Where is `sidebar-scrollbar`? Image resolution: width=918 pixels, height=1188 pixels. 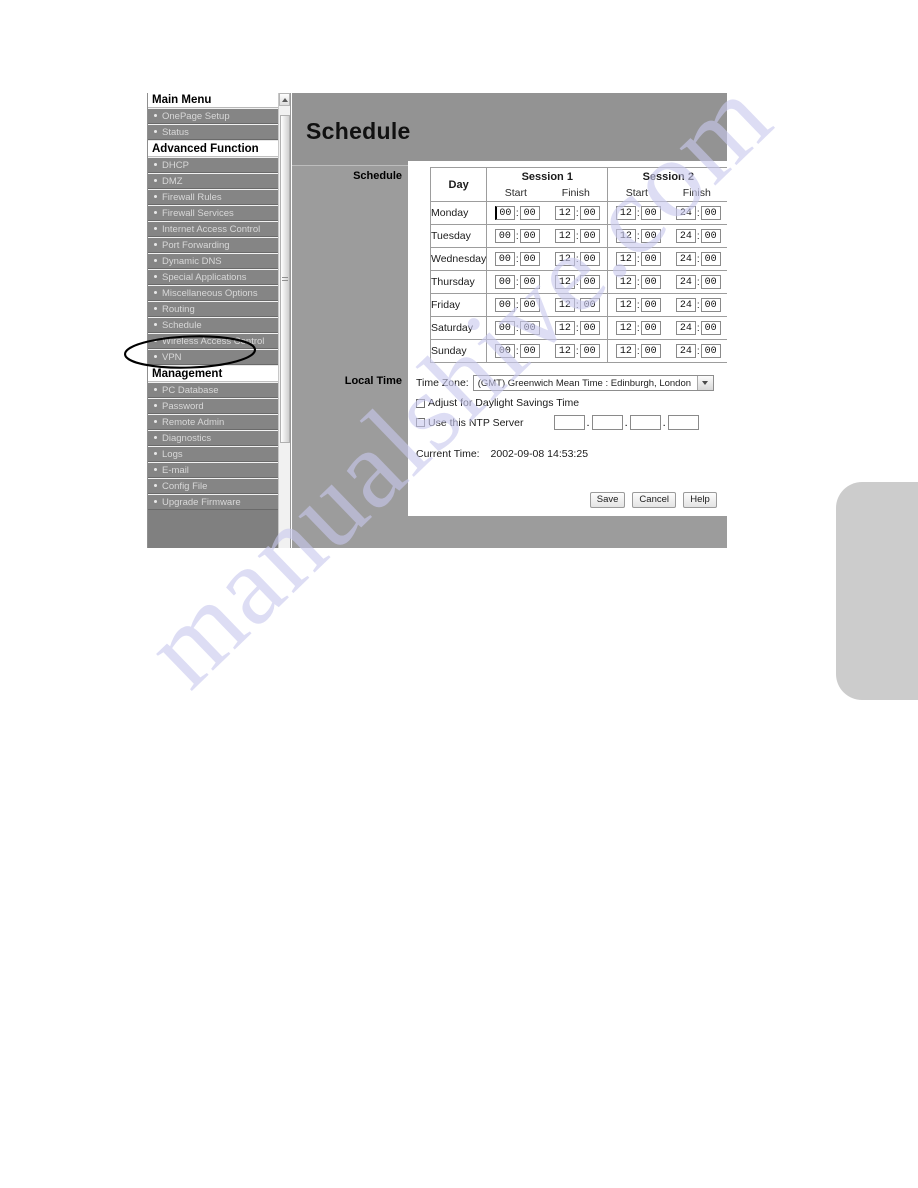
sidebar-scrollbar is located at coordinates (284, 320).